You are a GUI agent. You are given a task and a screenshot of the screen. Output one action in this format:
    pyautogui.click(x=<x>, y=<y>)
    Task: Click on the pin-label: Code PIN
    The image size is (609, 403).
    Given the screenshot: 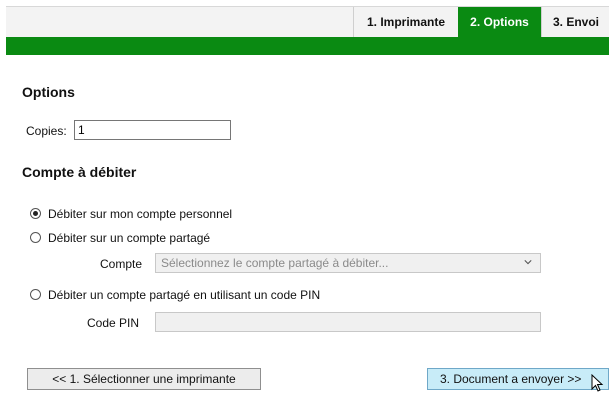 What is the action you would take?
    pyautogui.click(x=113, y=323)
    